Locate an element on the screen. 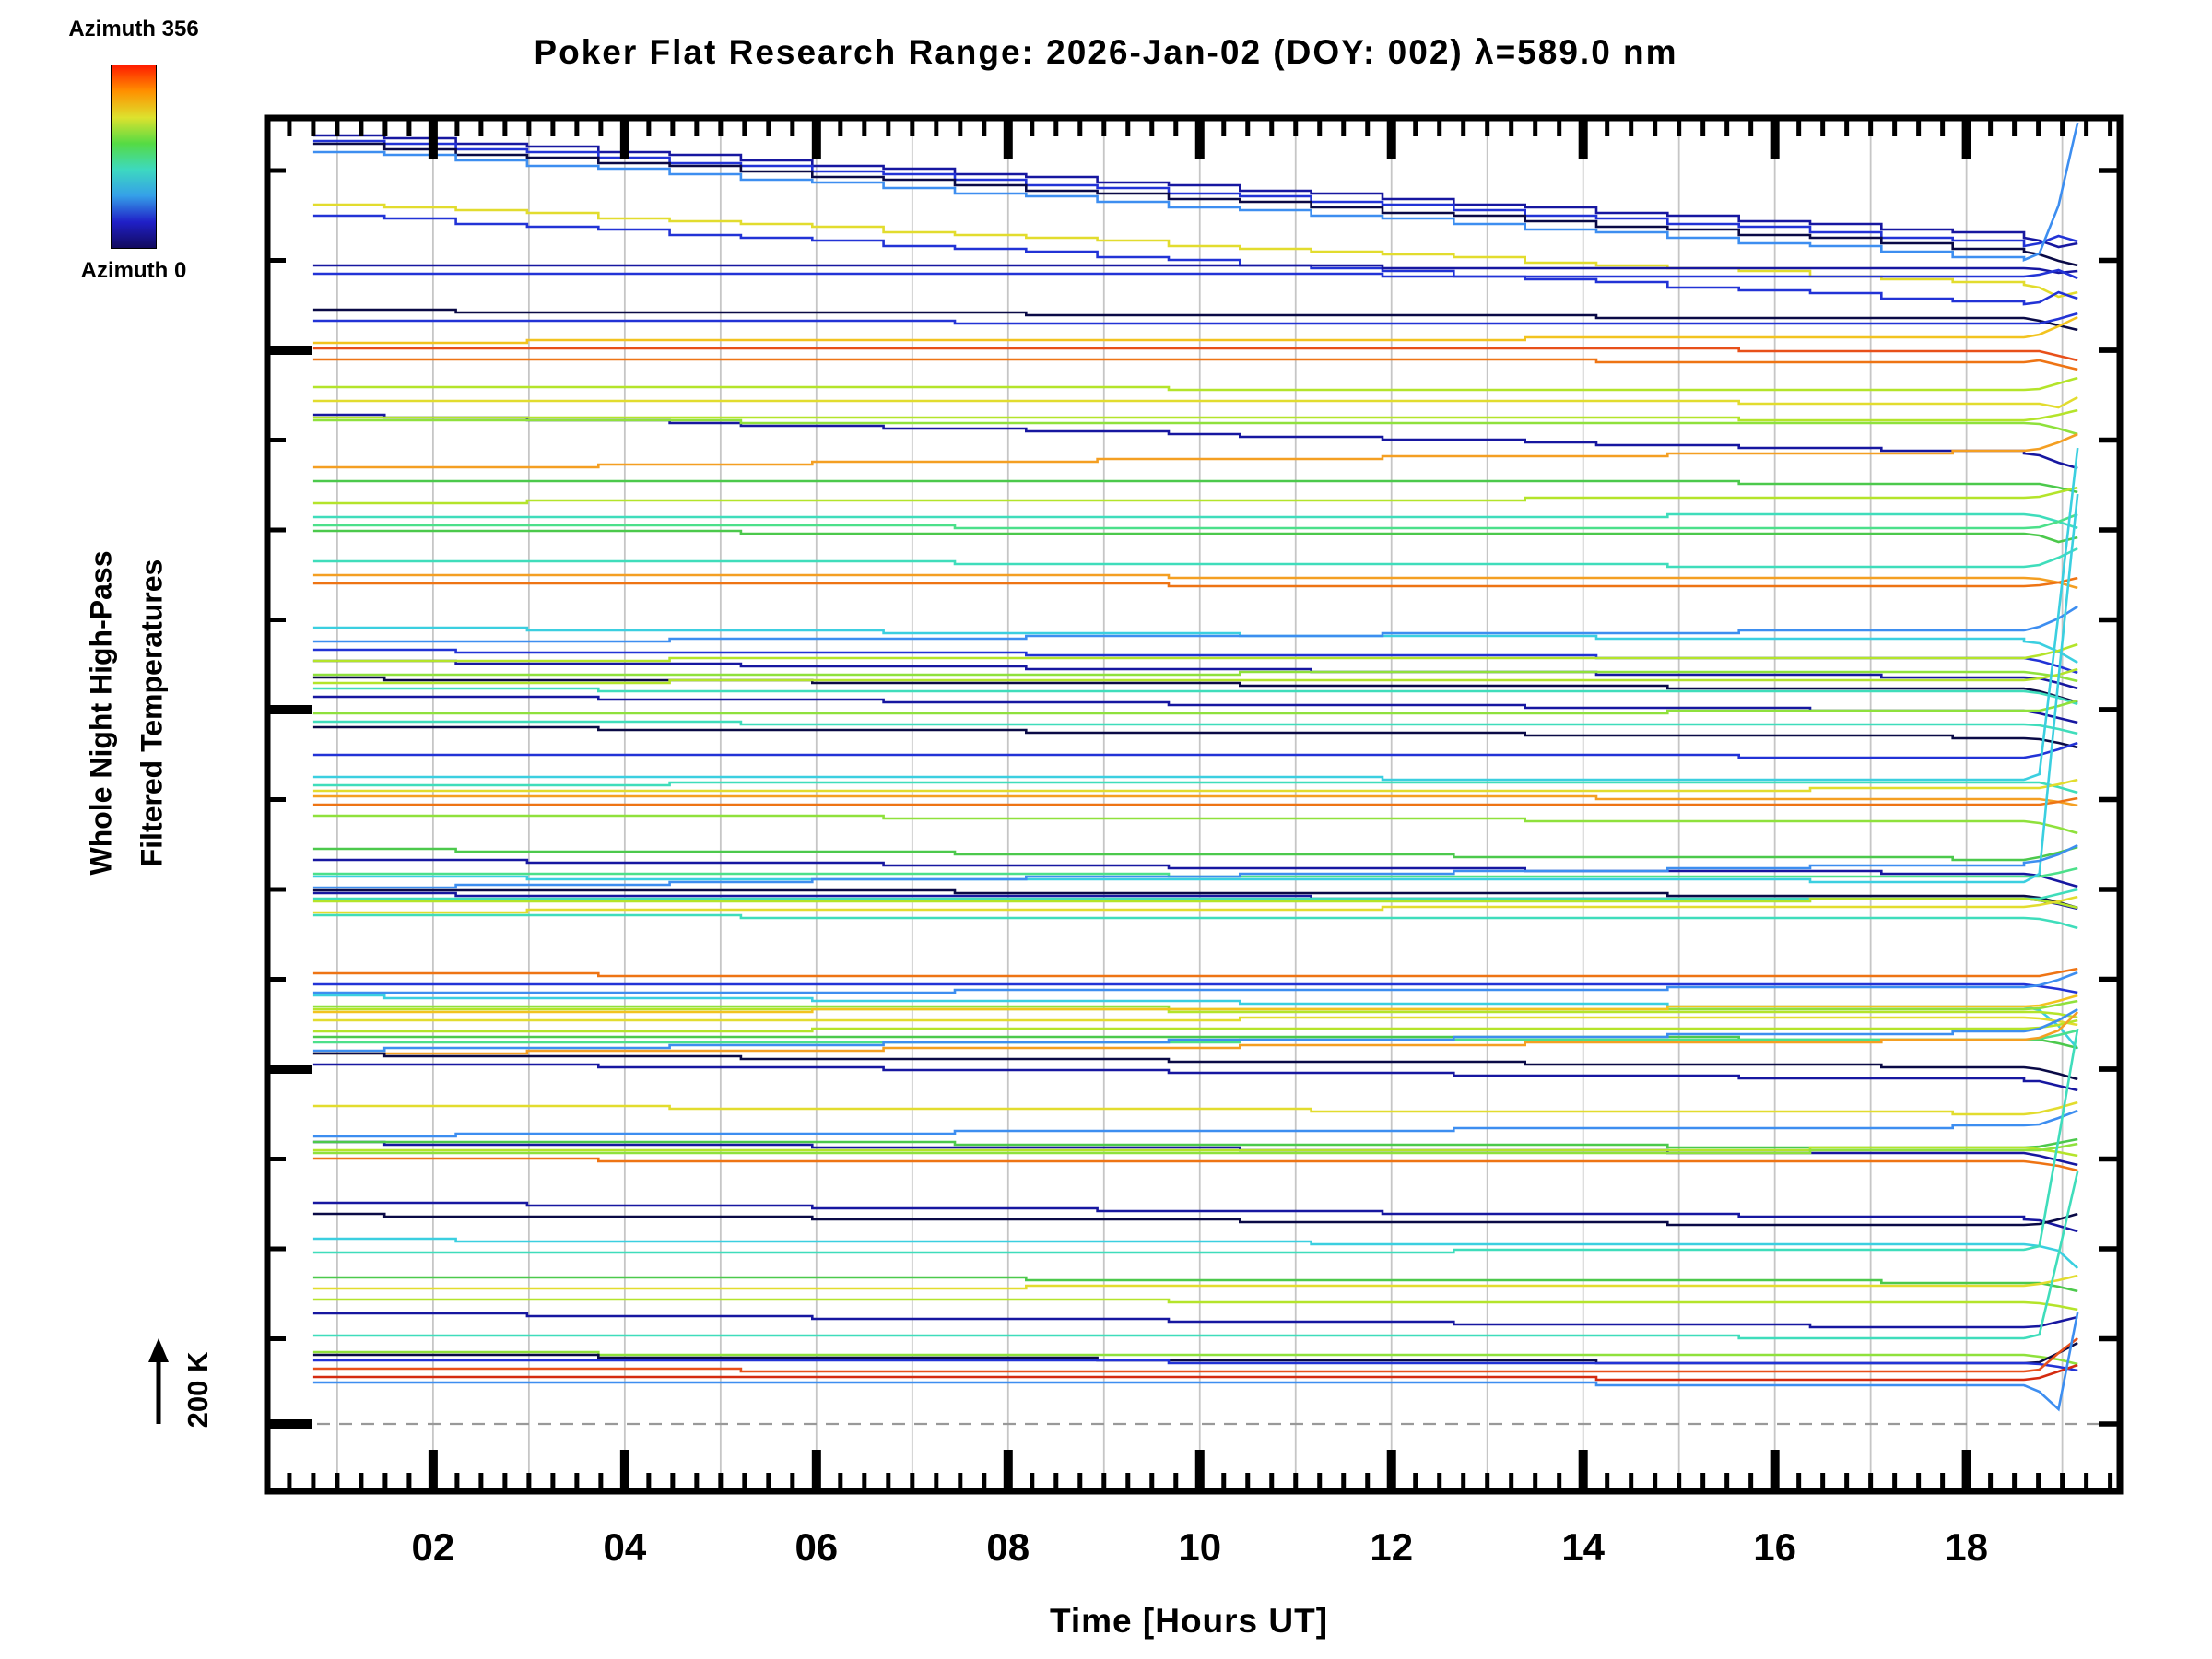 The image size is (2212, 1659). x-tick-label-18: 18 is located at coordinates (1966, 1547).